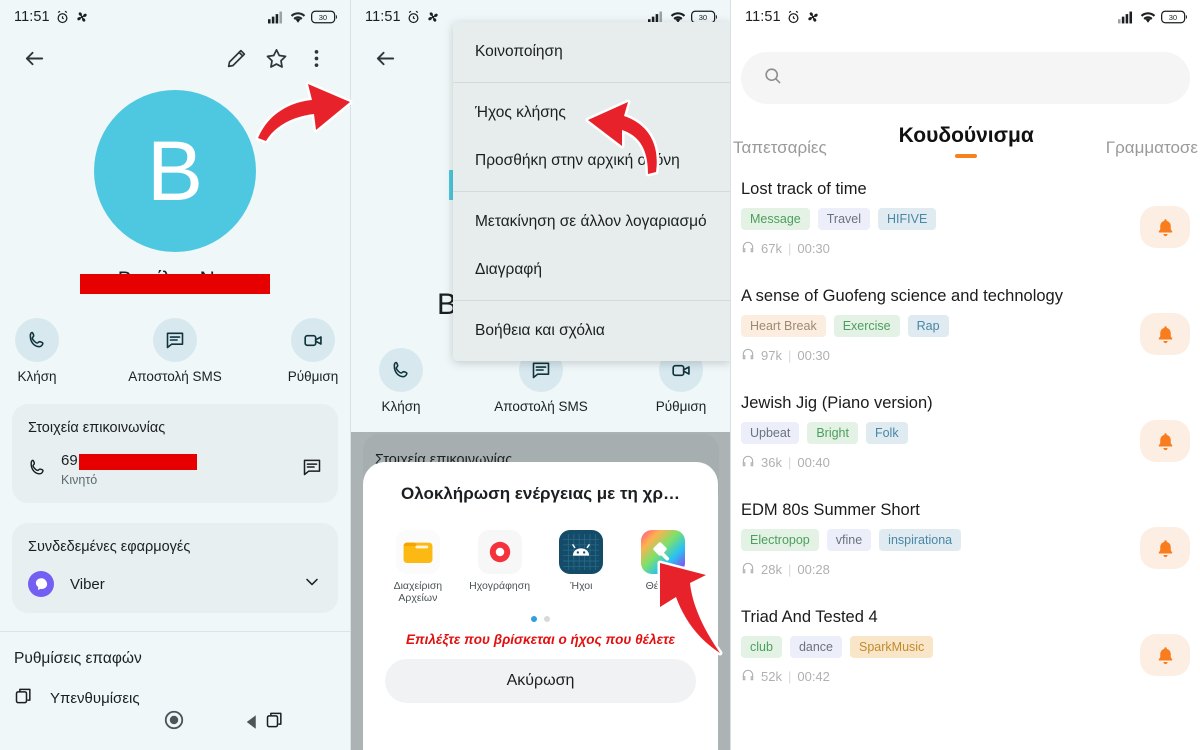  What do you see at coordinates (591, 113) in the screenshot?
I see `menu-item-ringtone: Ήχος κλήσης` at bounding box center [591, 113].